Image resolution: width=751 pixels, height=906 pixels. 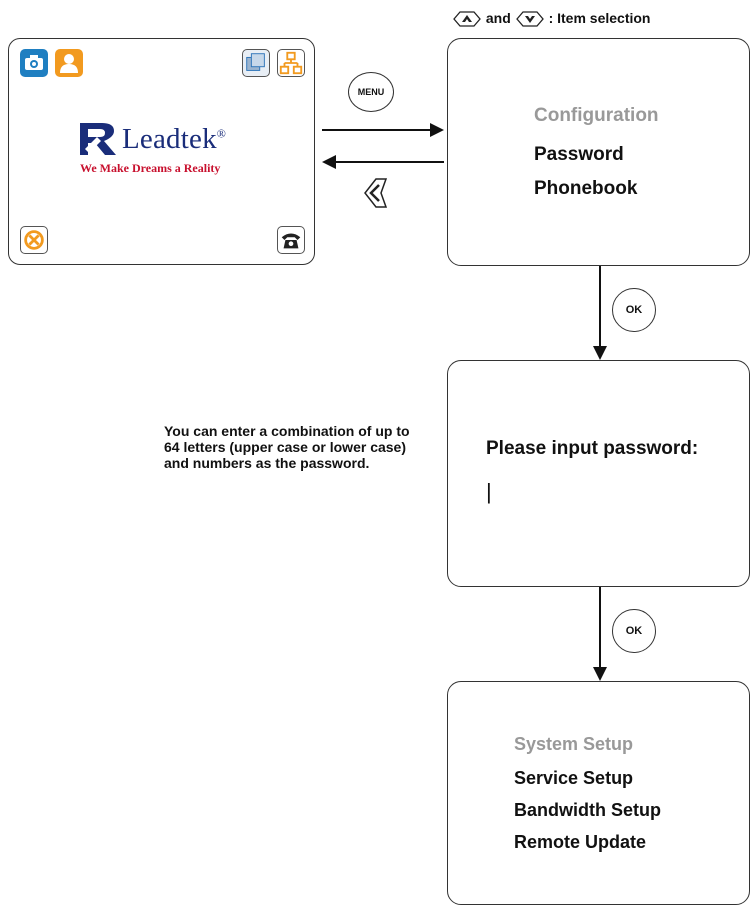 I want to click on menu-item-service-setup: Service Setup, so click(x=573, y=778).